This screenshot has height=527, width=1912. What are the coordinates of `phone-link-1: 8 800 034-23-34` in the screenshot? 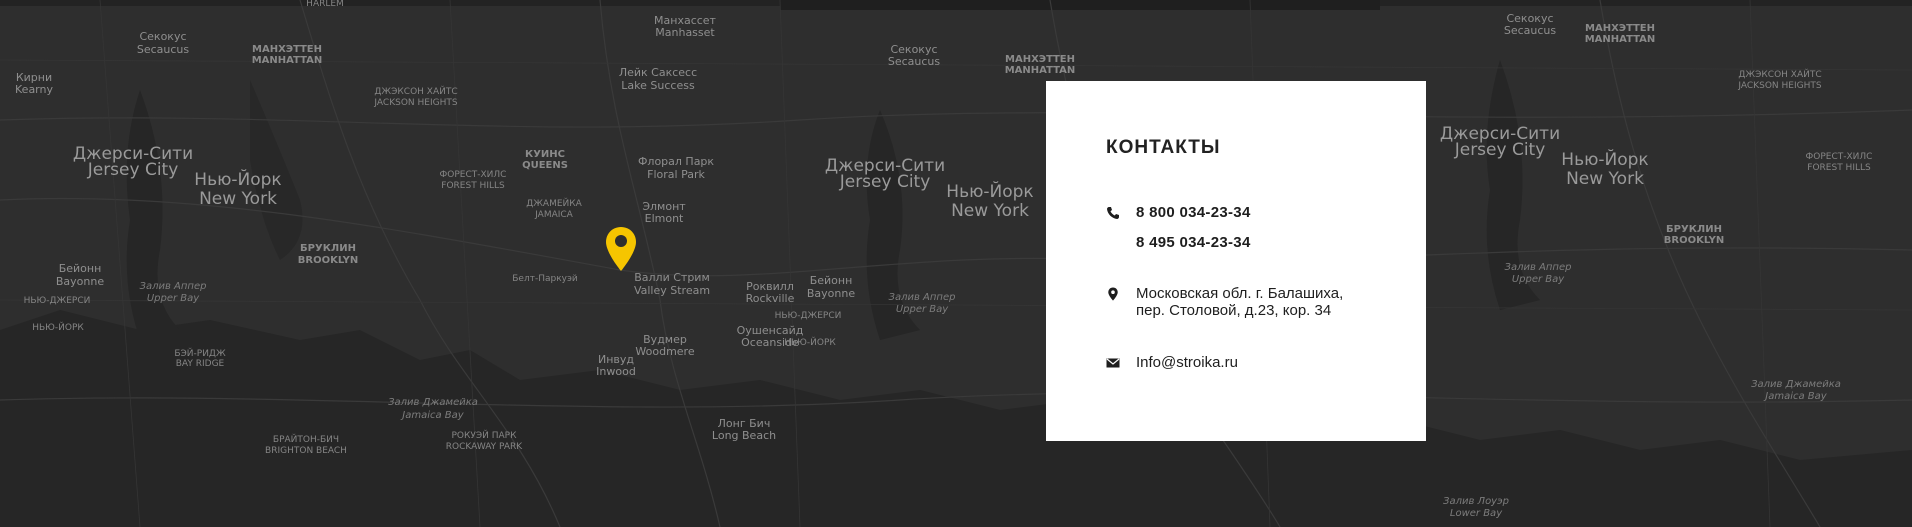 It's located at (1193, 212).